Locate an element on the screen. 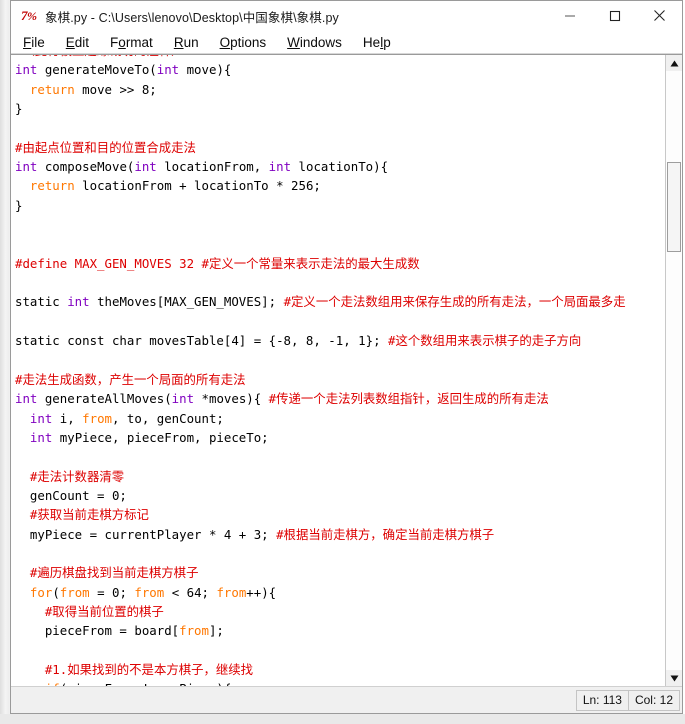 The width and height of the screenshot is (685, 724). scroll-up-arrow-icon is located at coordinates (674, 63).